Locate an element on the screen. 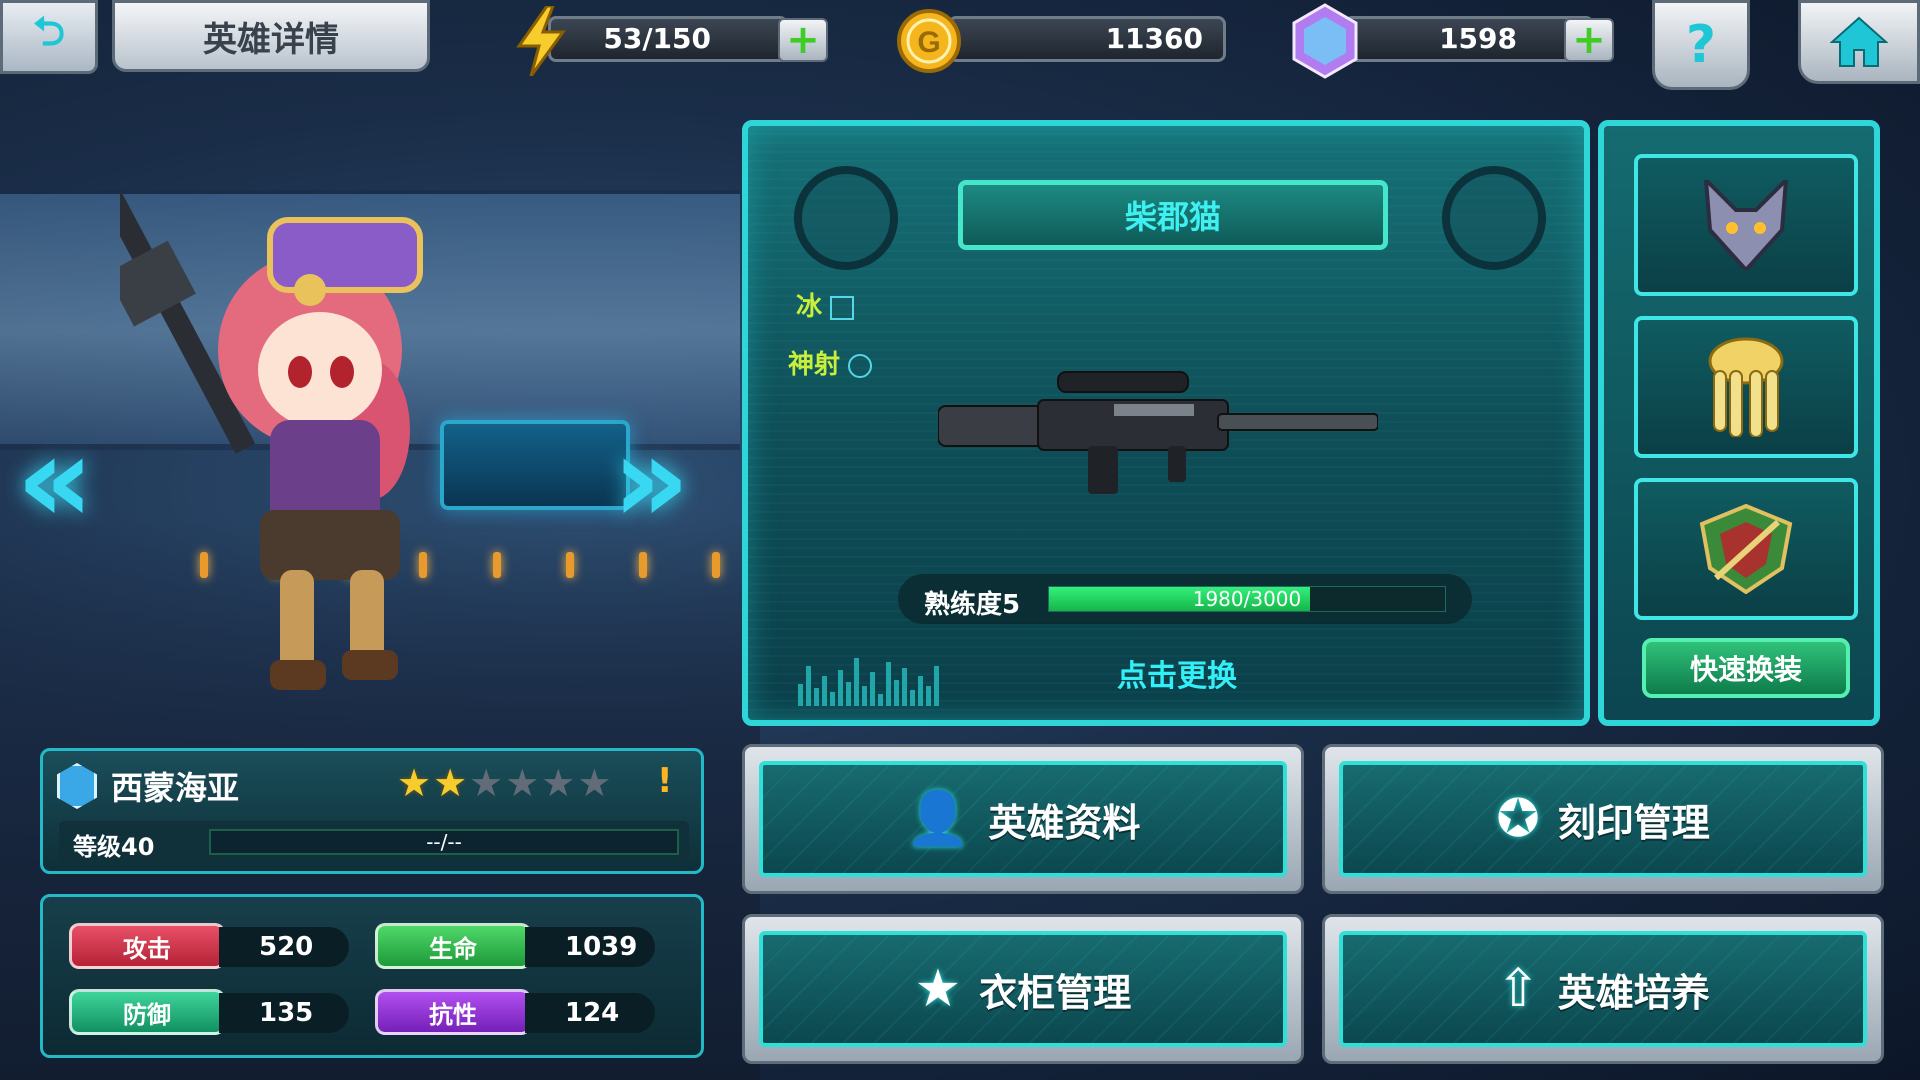  weapon-attribute-sharpshooter: 神射 is located at coordinates (830, 362).